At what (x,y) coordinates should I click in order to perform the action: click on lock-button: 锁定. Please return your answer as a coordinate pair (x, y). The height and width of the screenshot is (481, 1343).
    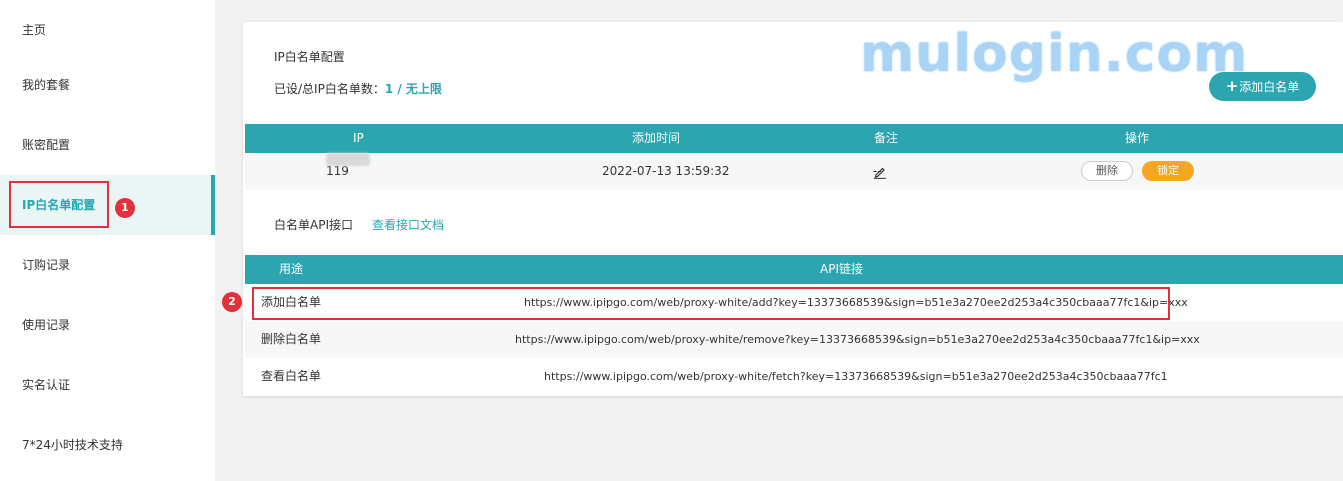
    Looking at the image, I should click on (1168, 171).